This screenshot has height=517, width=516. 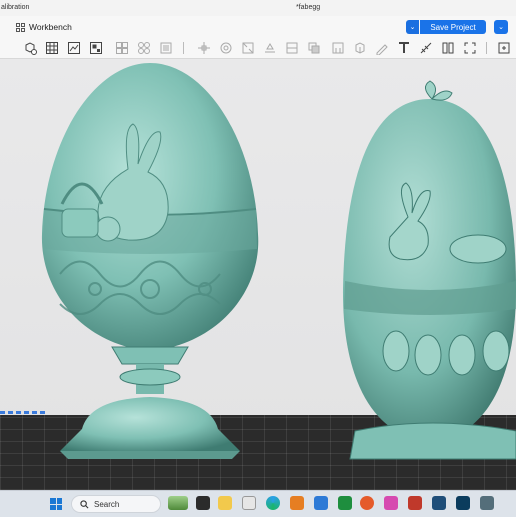 I want to click on app-f-icon, so click(x=297, y=503).